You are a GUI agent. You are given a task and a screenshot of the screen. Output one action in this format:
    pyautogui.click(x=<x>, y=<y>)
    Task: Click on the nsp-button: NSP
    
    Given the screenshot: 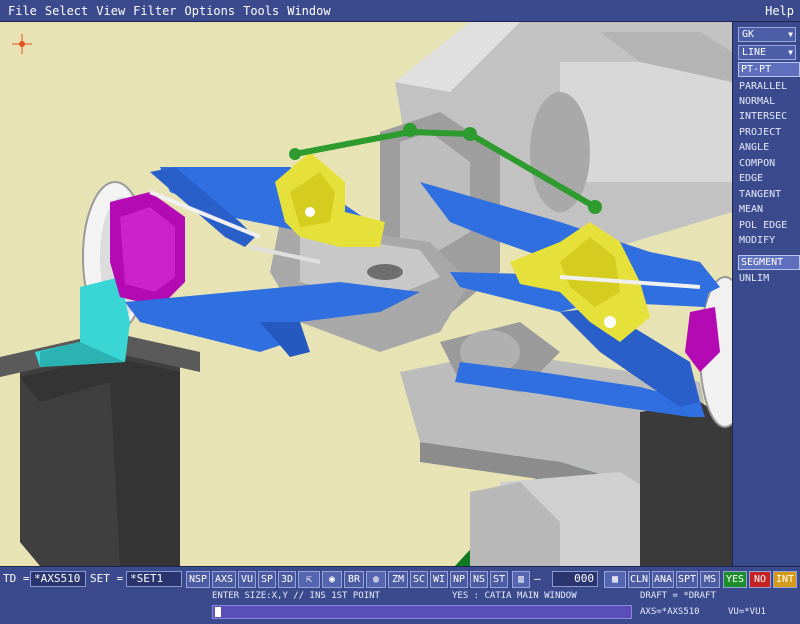 What is the action you would take?
    pyautogui.click(x=198, y=579)
    